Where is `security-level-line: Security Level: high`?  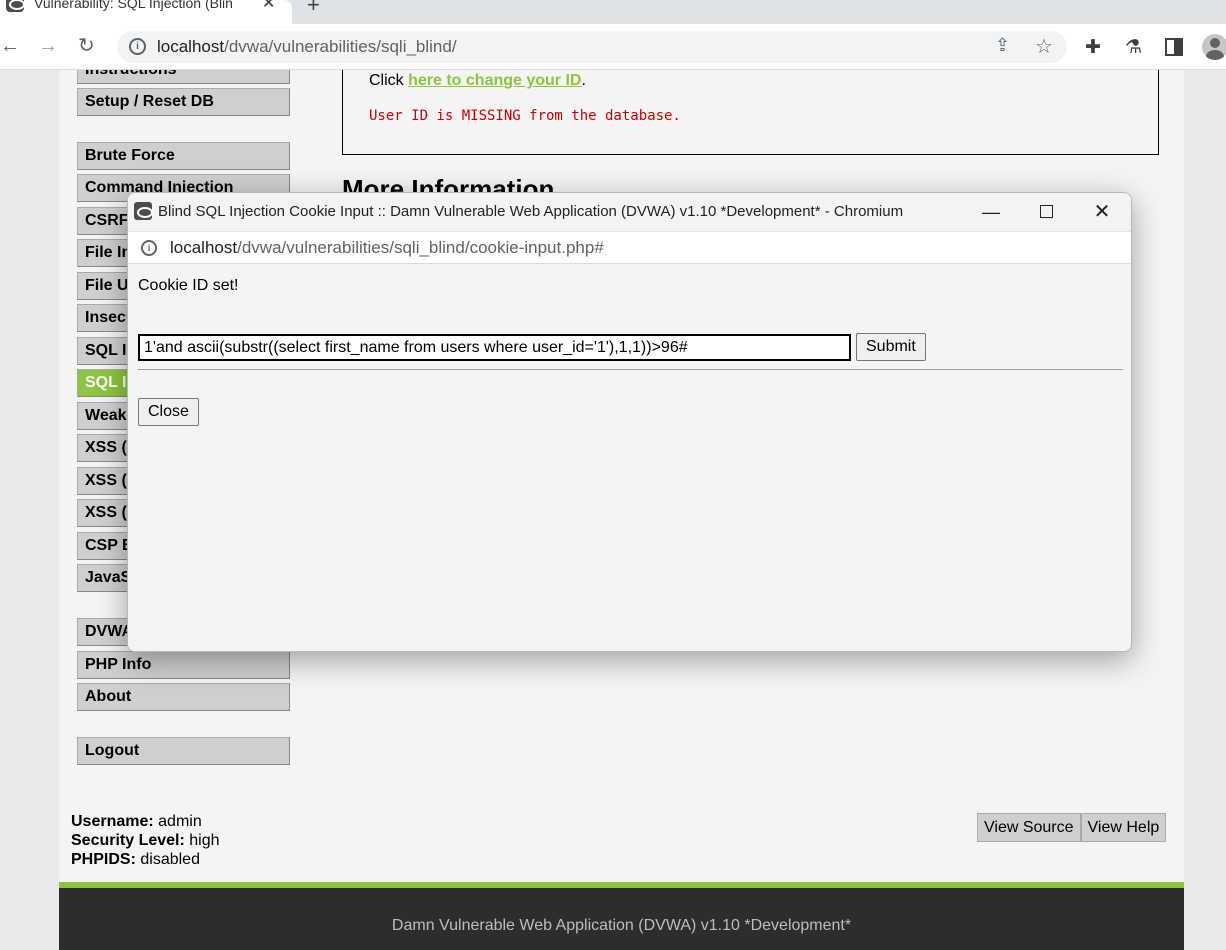
security-level-line: Security Level: high is located at coordinates (145, 840).